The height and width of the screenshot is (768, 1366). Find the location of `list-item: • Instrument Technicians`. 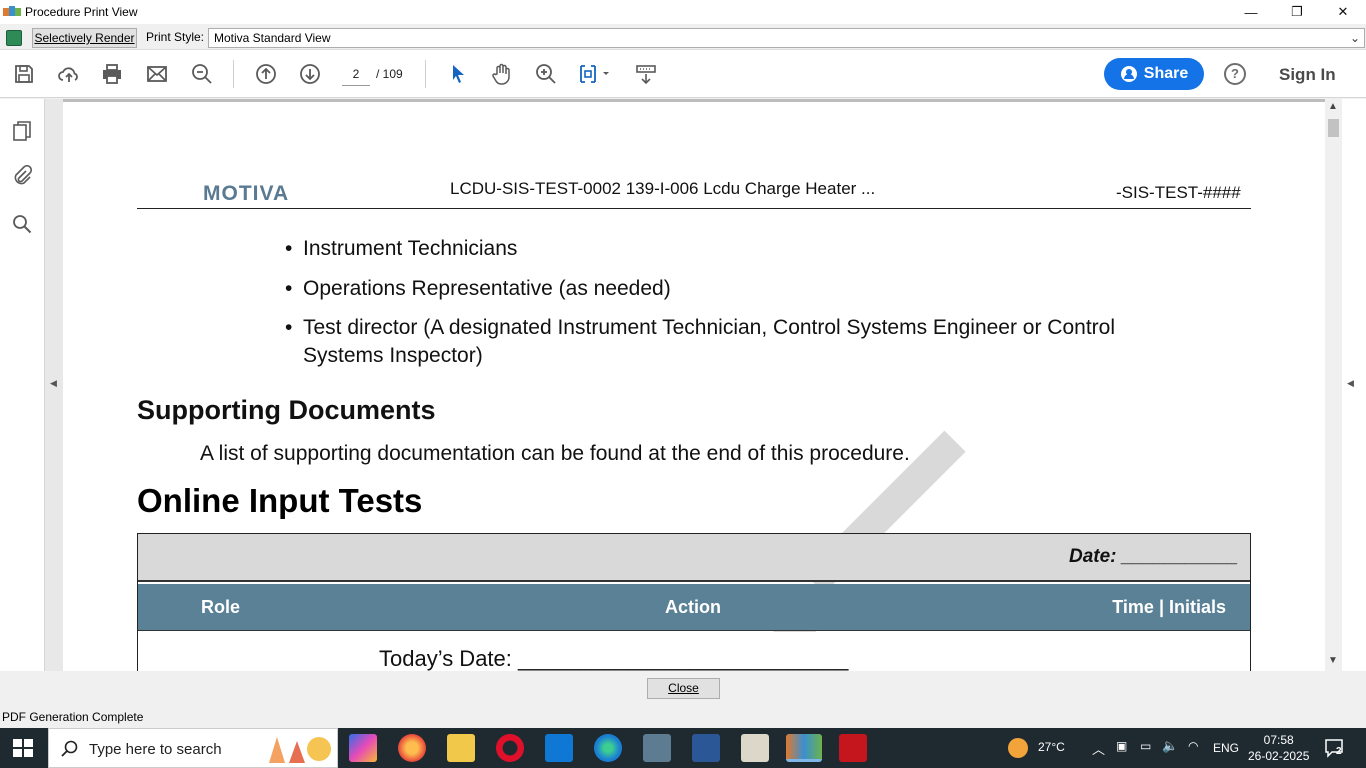

list-item: • Instrument Technicians is located at coordinates (401, 248).